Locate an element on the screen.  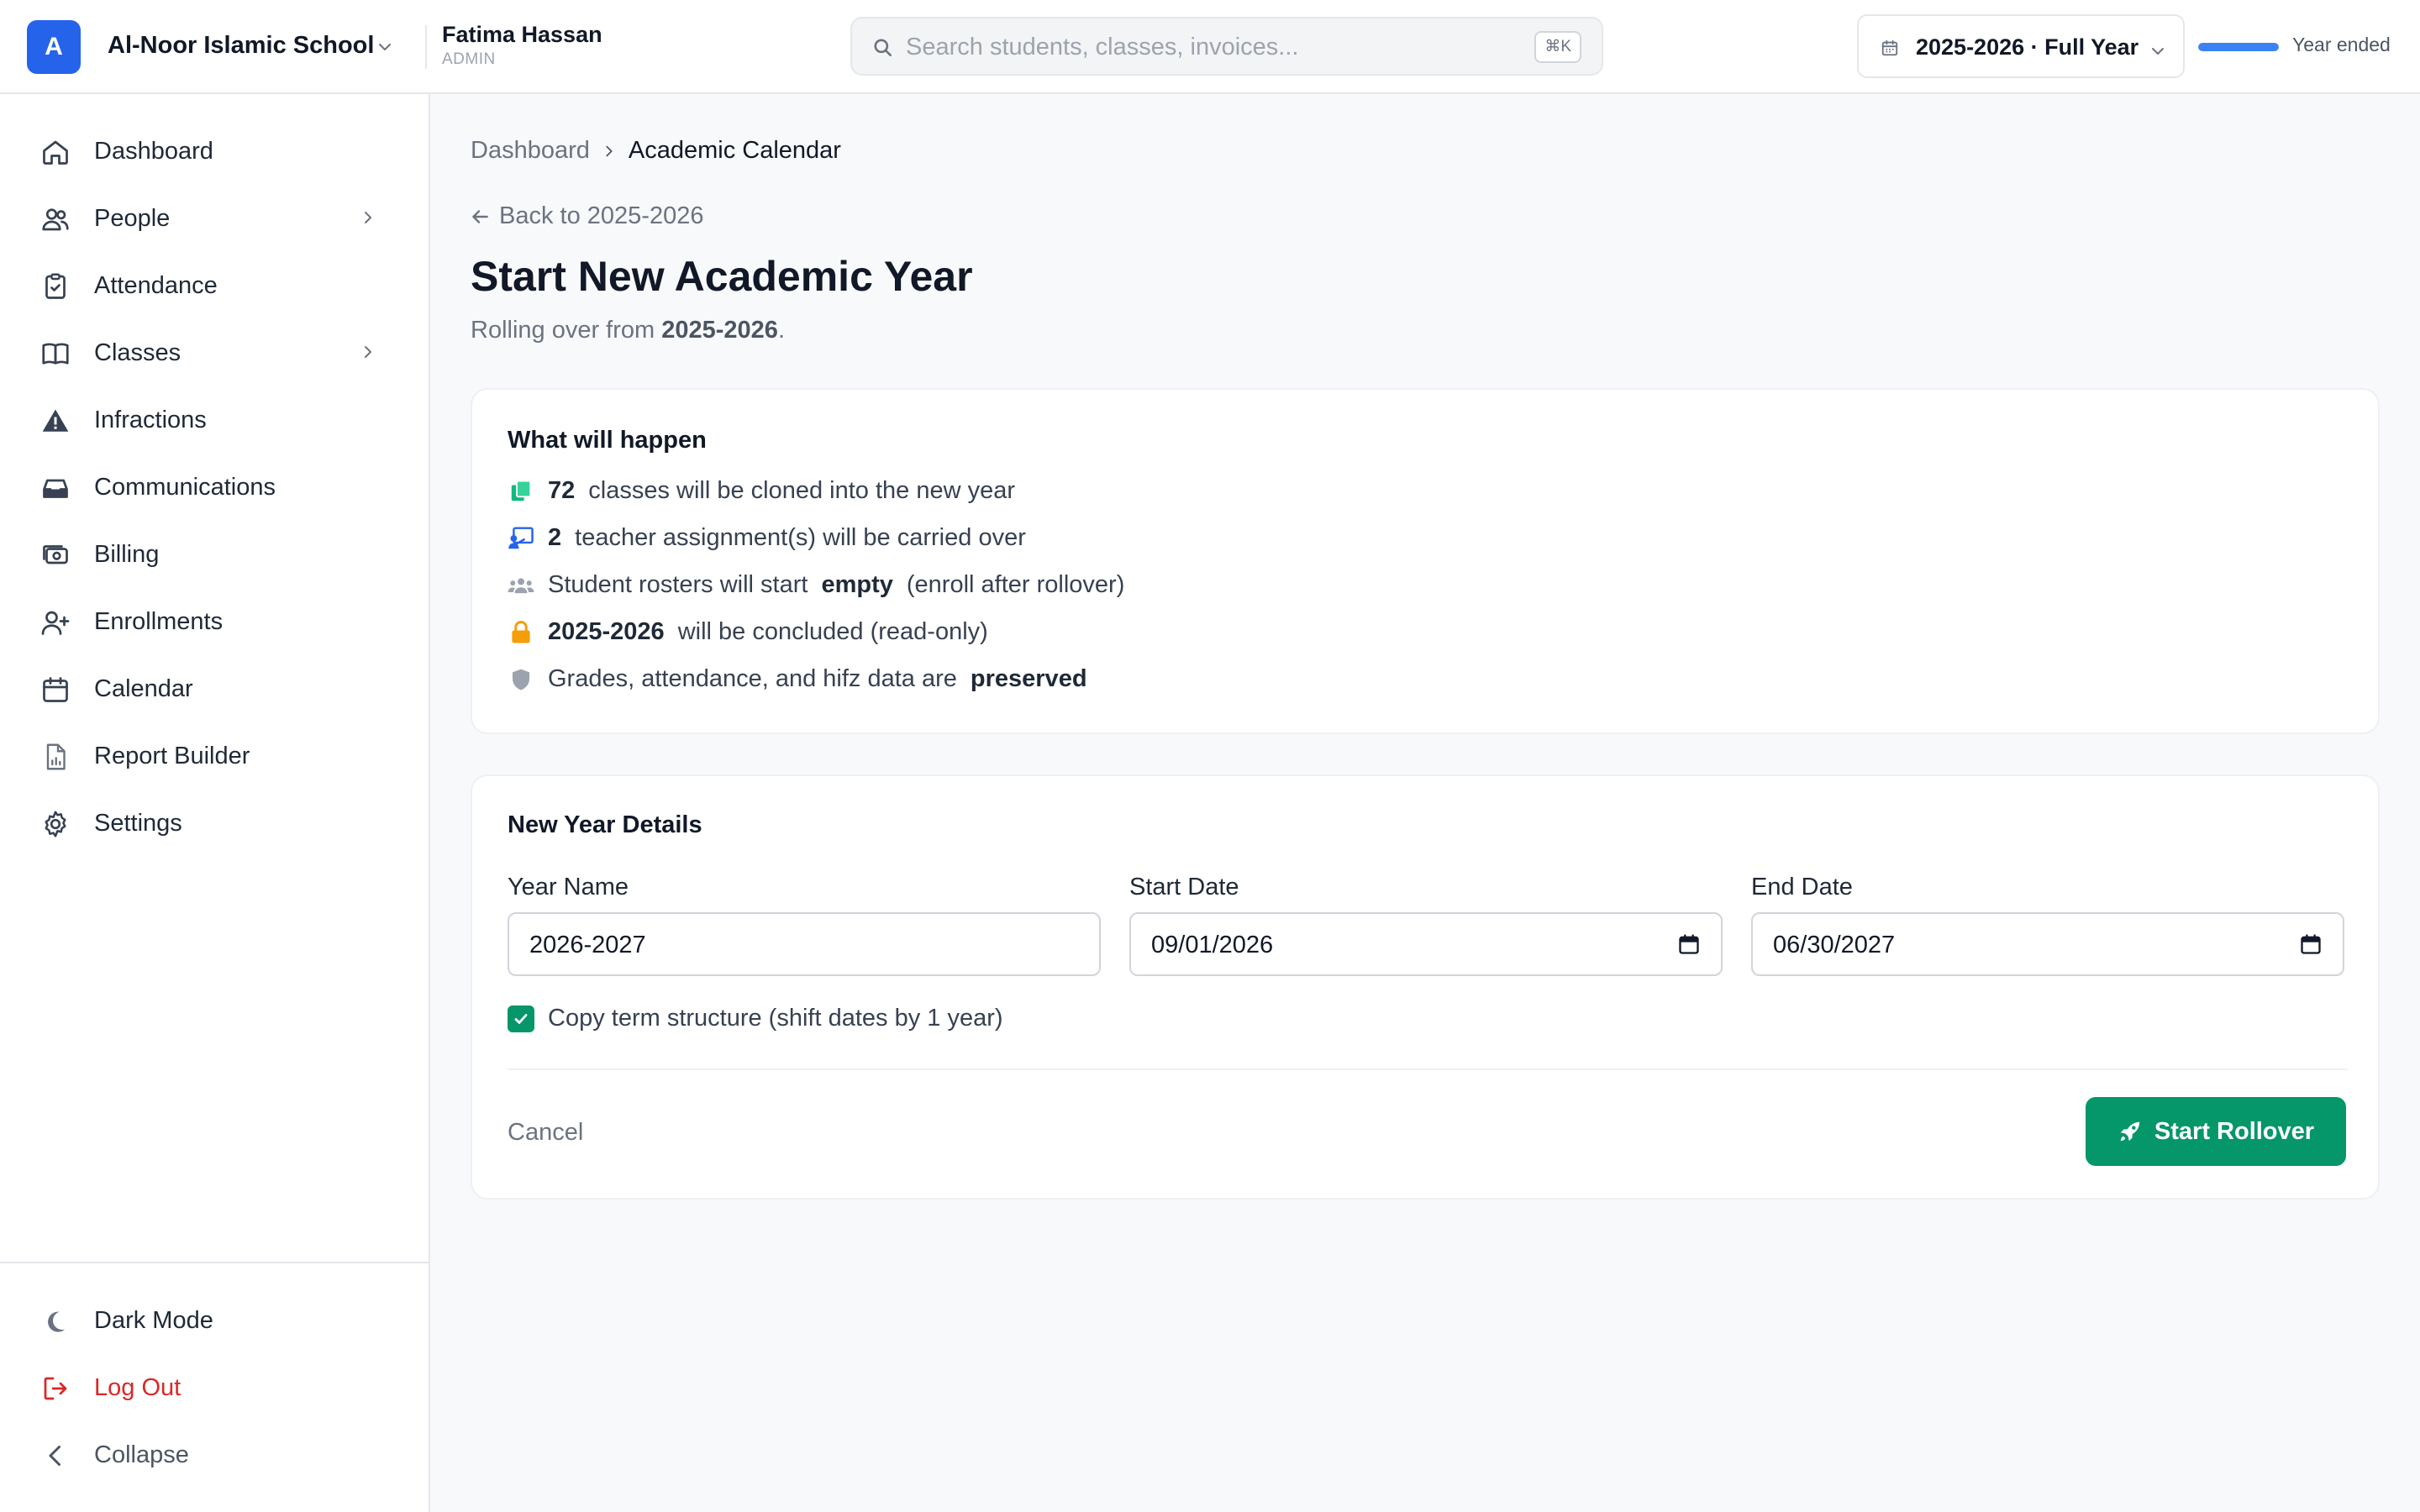
start-date-label: Start Date is located at coordinates (1184, 887).